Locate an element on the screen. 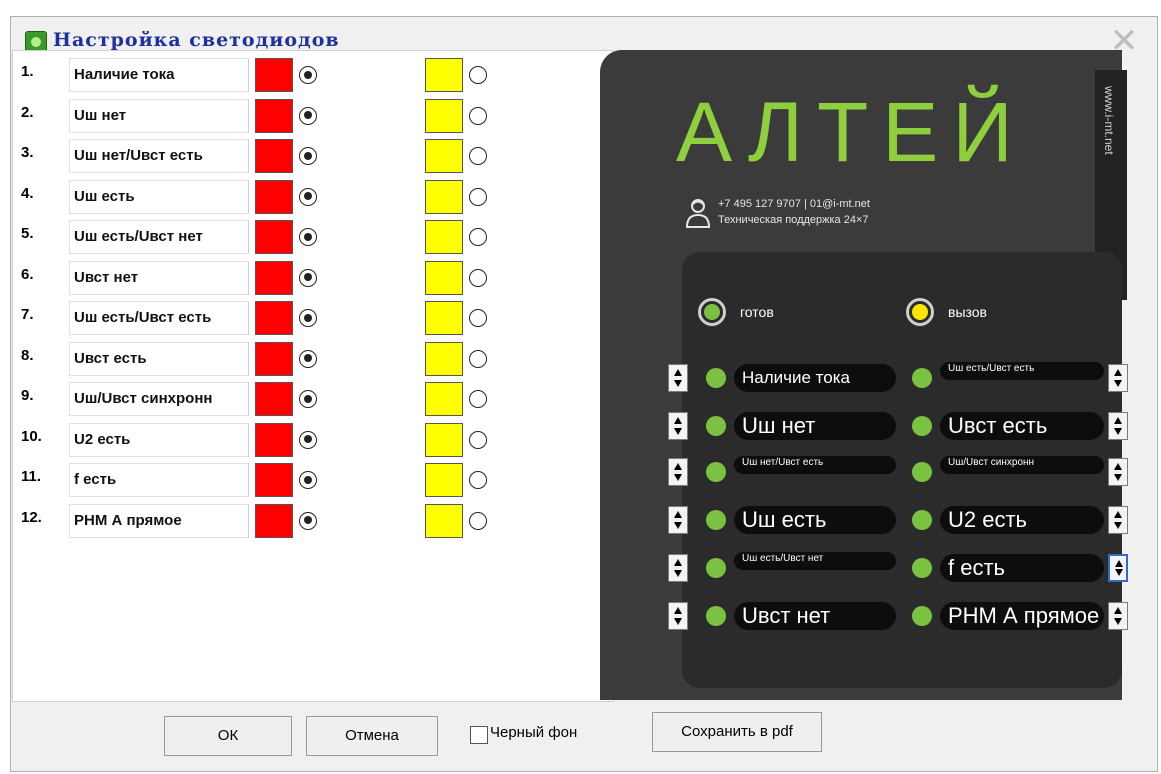 The image size is (1161, 774). led-row: 8. Uвст есть is located at coordinates (313, 359).